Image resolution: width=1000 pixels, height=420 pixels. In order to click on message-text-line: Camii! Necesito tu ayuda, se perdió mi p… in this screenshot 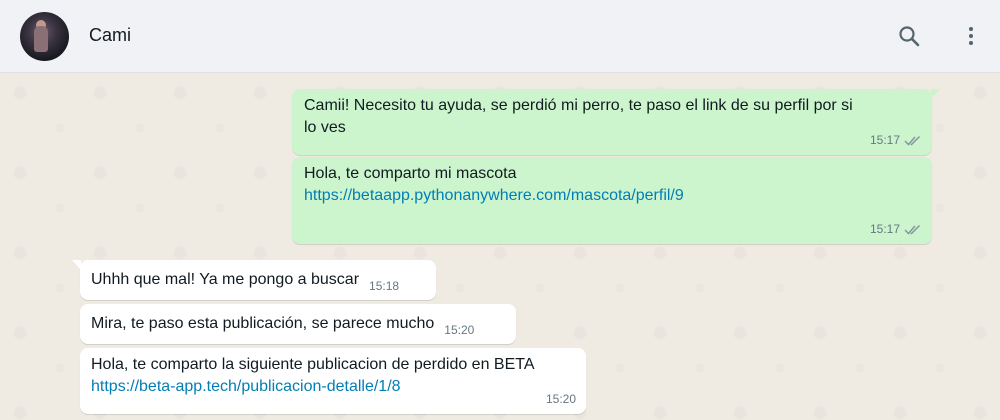, I will do `click(578, 105)`.